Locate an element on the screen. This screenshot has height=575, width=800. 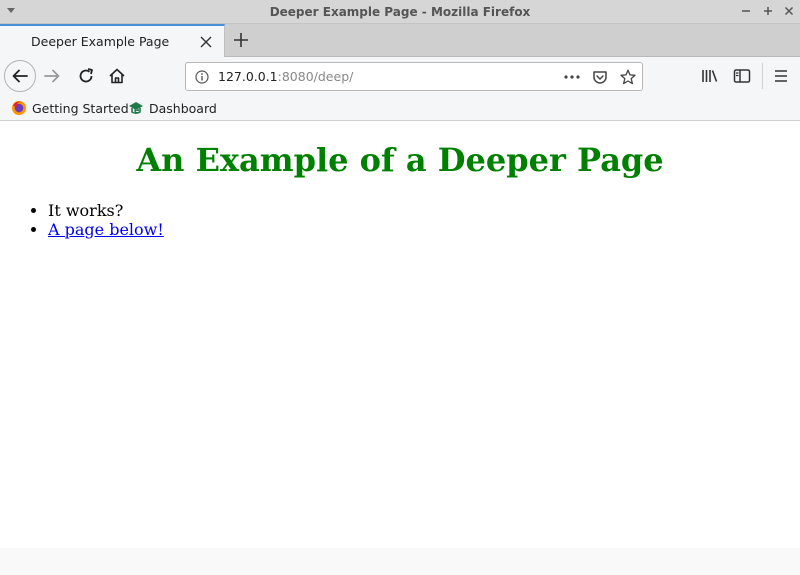
home-icon is located at coordinates (117, 76).